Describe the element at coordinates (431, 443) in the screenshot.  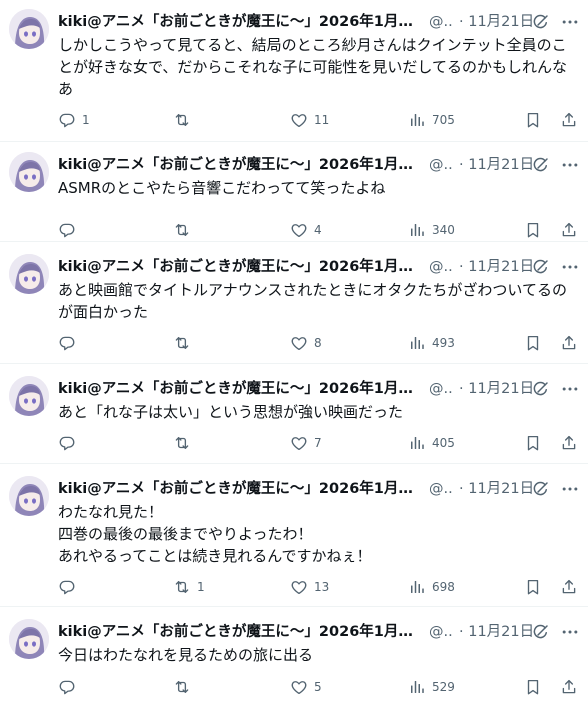
I see `views-button: 405` at that location.